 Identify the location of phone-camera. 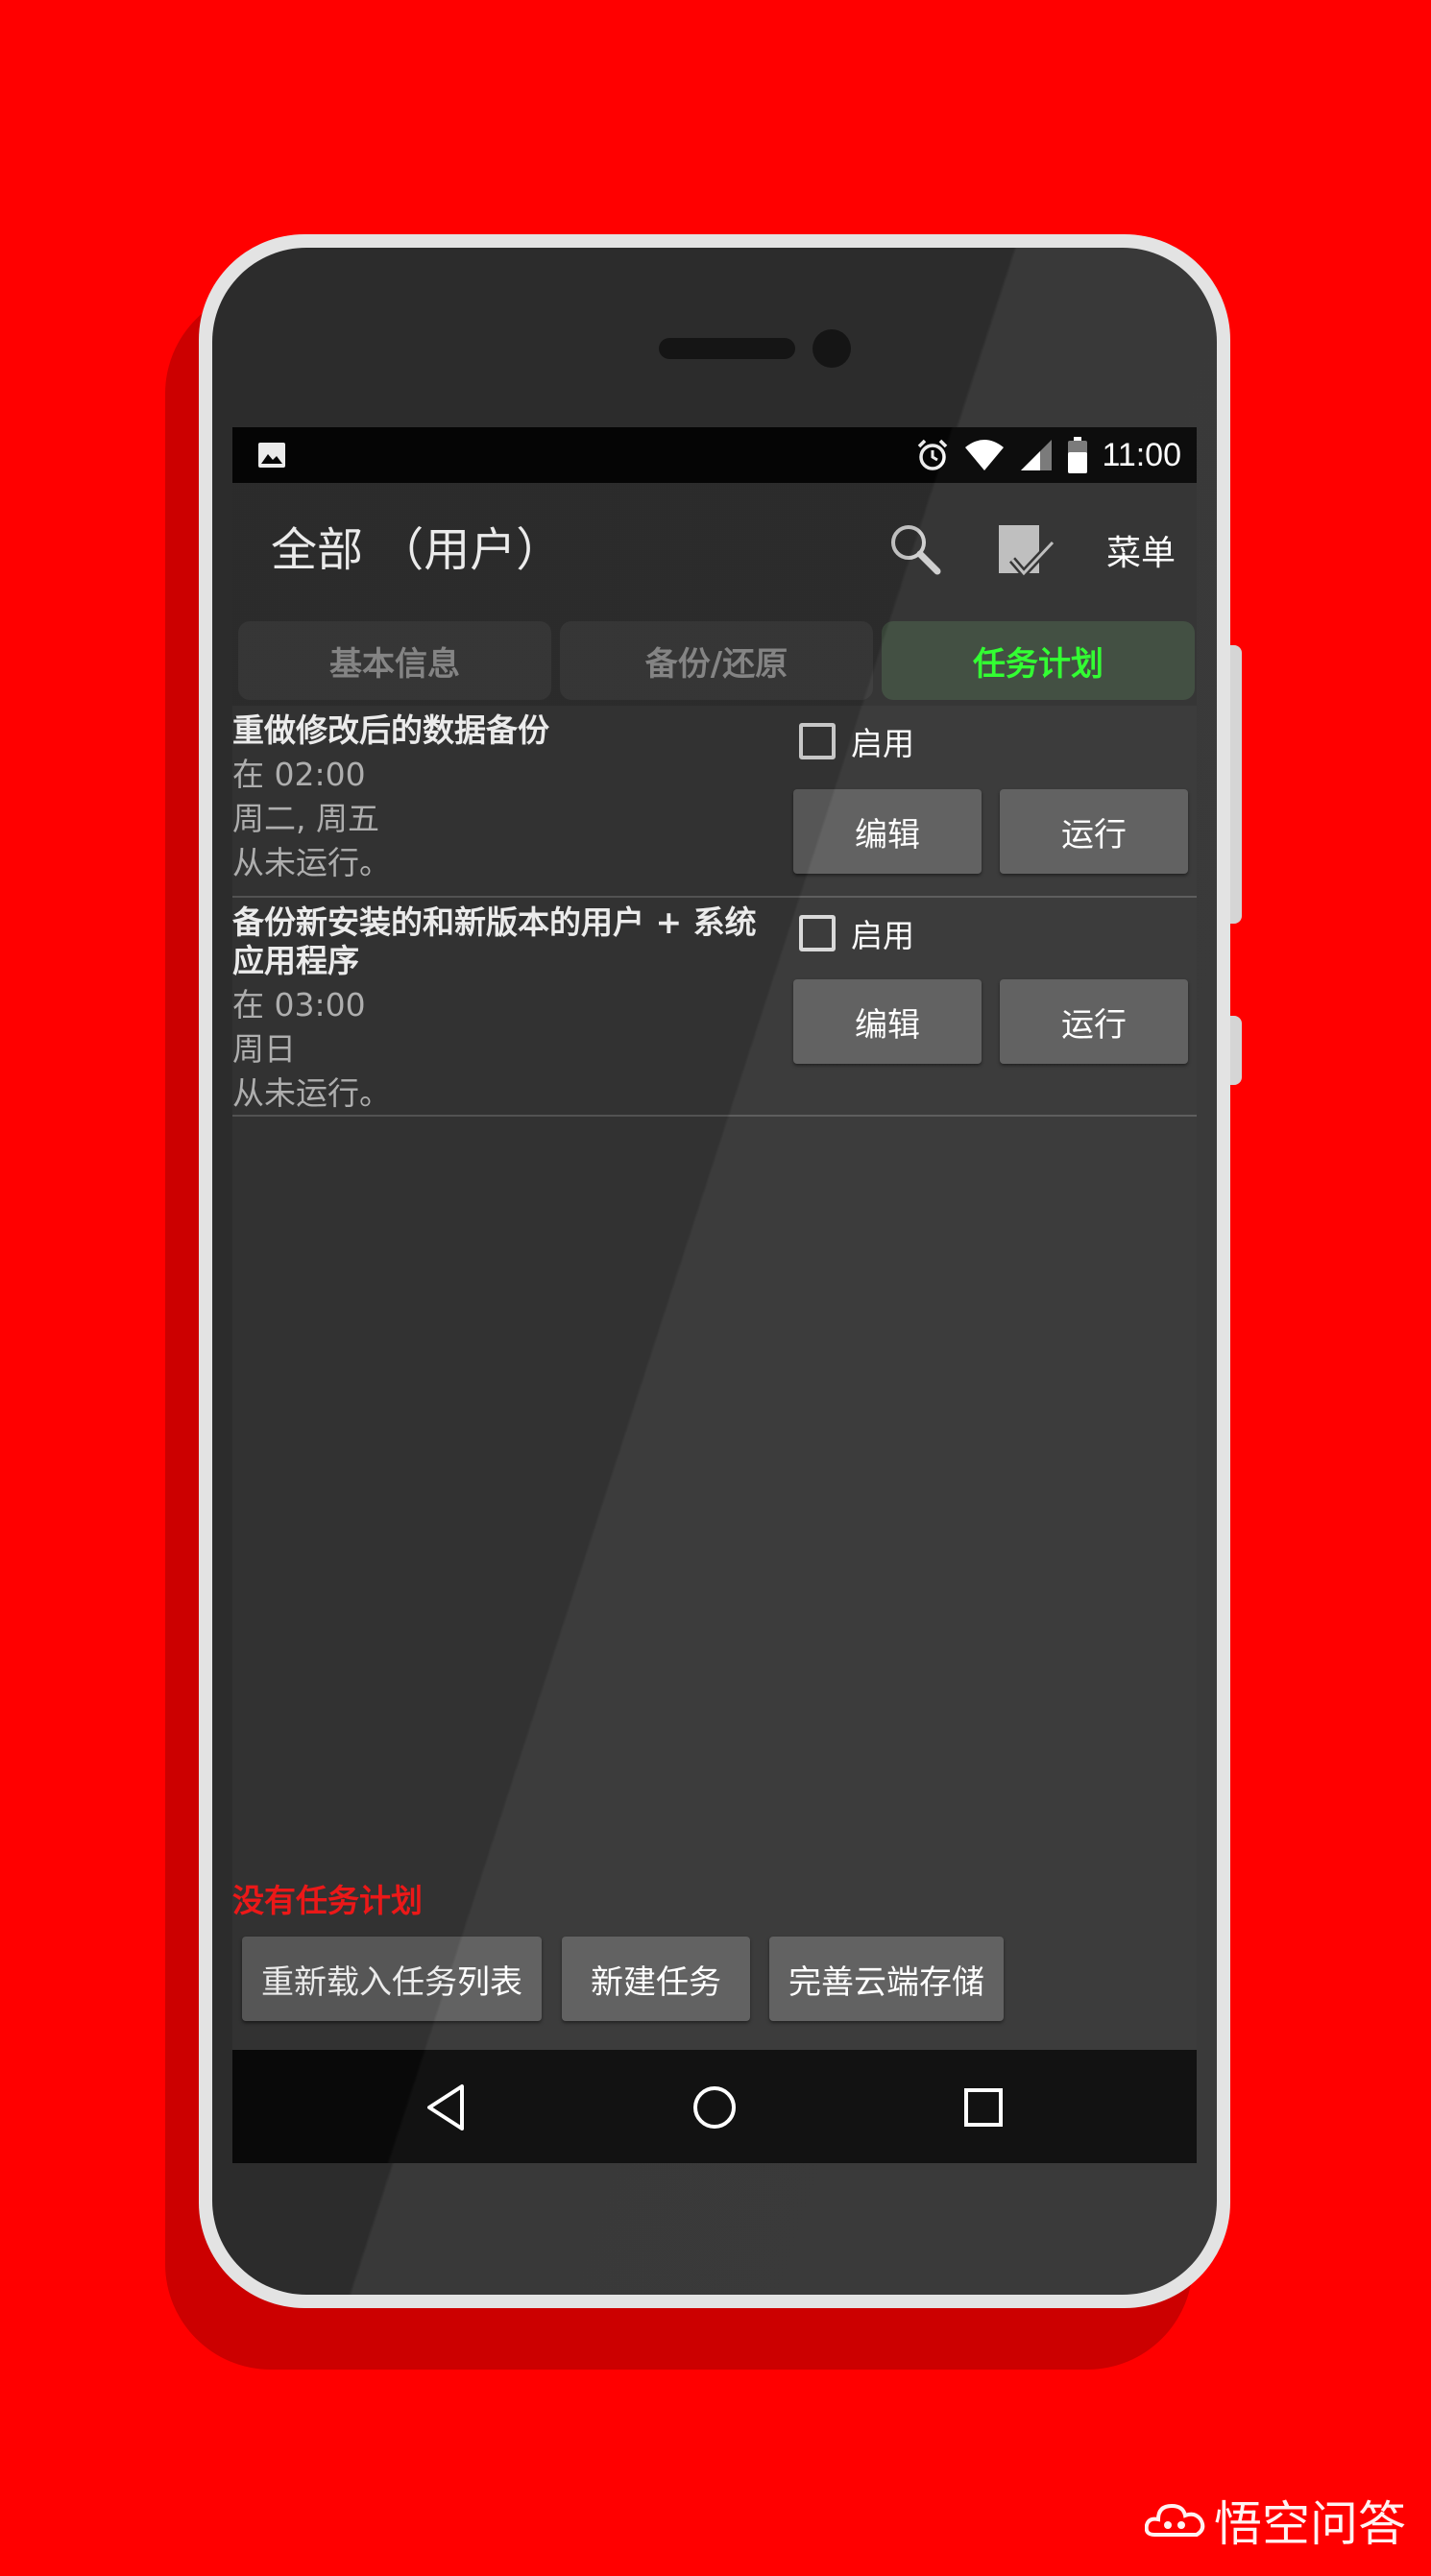
(832, 348).